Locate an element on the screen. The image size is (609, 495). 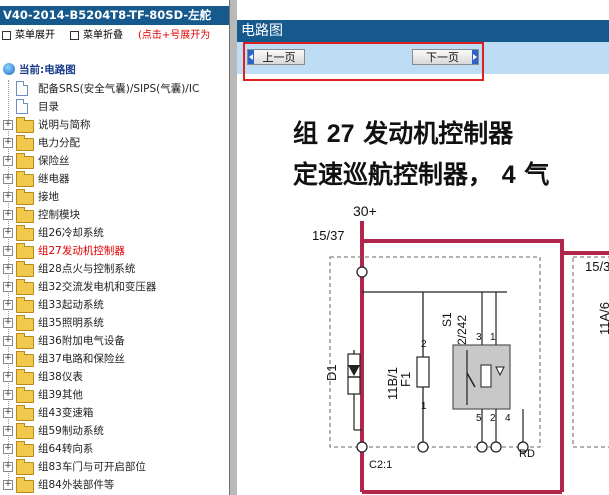
tree-folder-label: 组33起动系统 is located at coordinates (71, 305).